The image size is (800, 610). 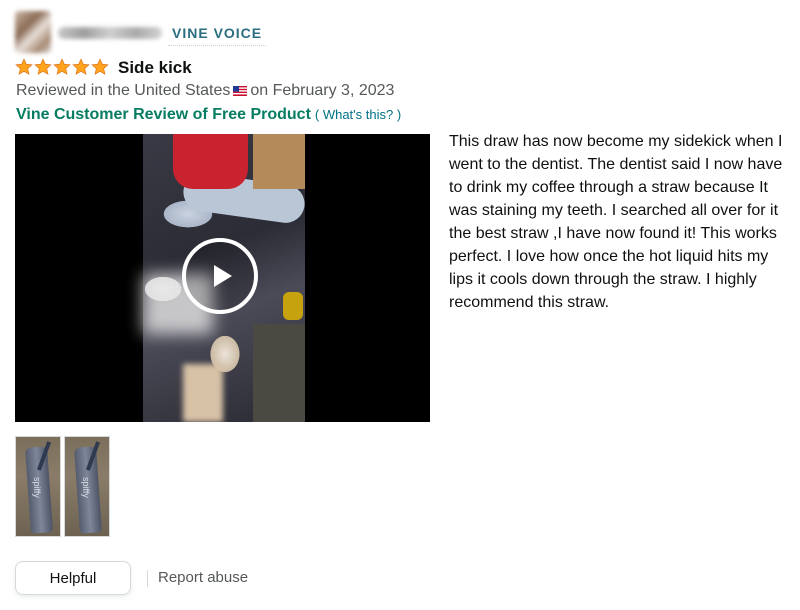 What do you see at coordinates (147, 578) in the screenshot?
I see `action-divider` at bounding box center [147, 578].